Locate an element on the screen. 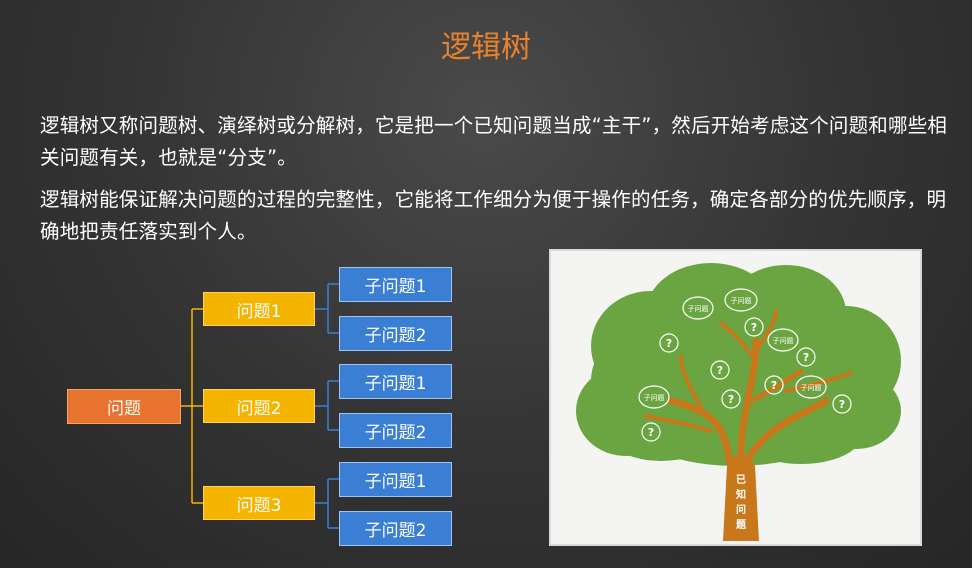 Image resolution: width=972 pixels, height=568 pixels. sub-problem-3-2-node: 子问题2 is located at coordinates (395, 528).